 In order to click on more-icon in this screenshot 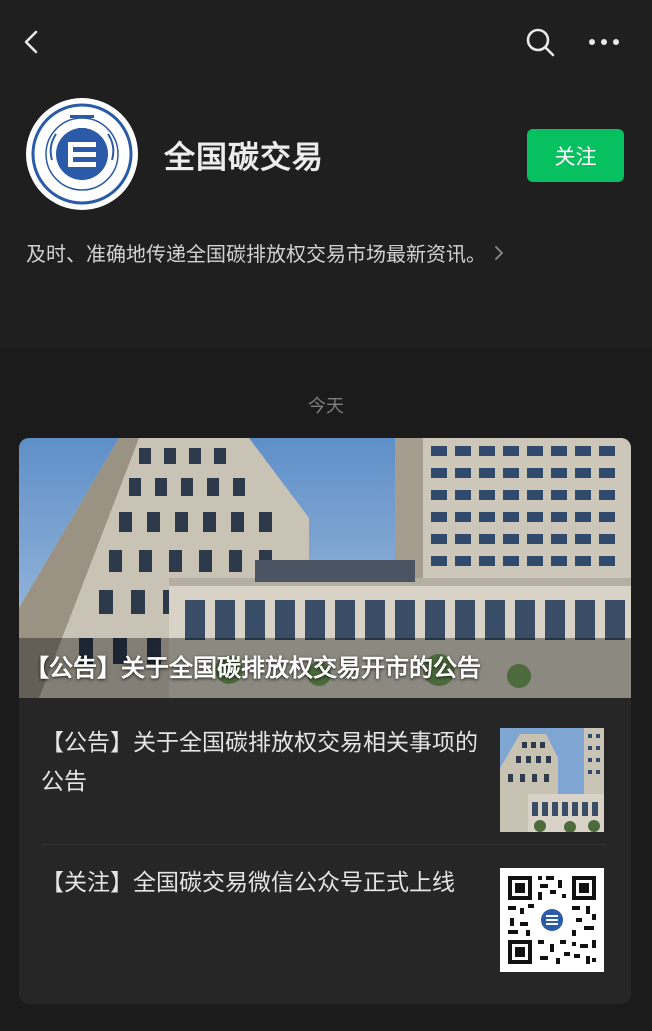, I will do `click(604, 42)`.